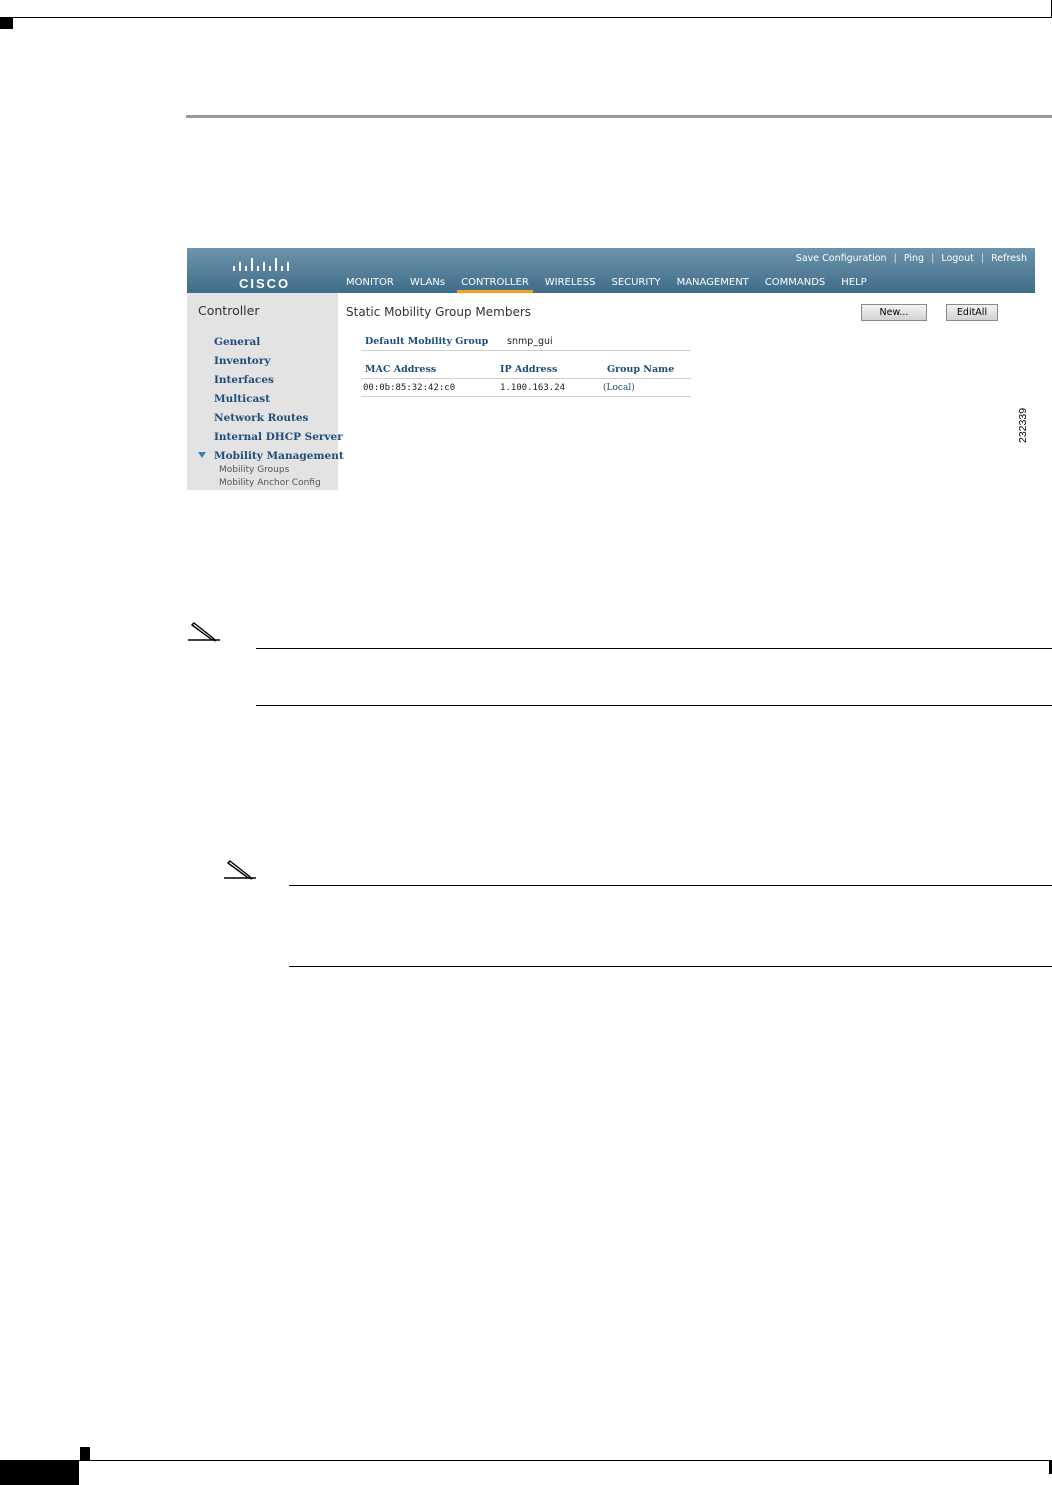 The width and height of the screenshot is (1052, 1485). I want to click on logout-link: Logout, so click(957, 258).